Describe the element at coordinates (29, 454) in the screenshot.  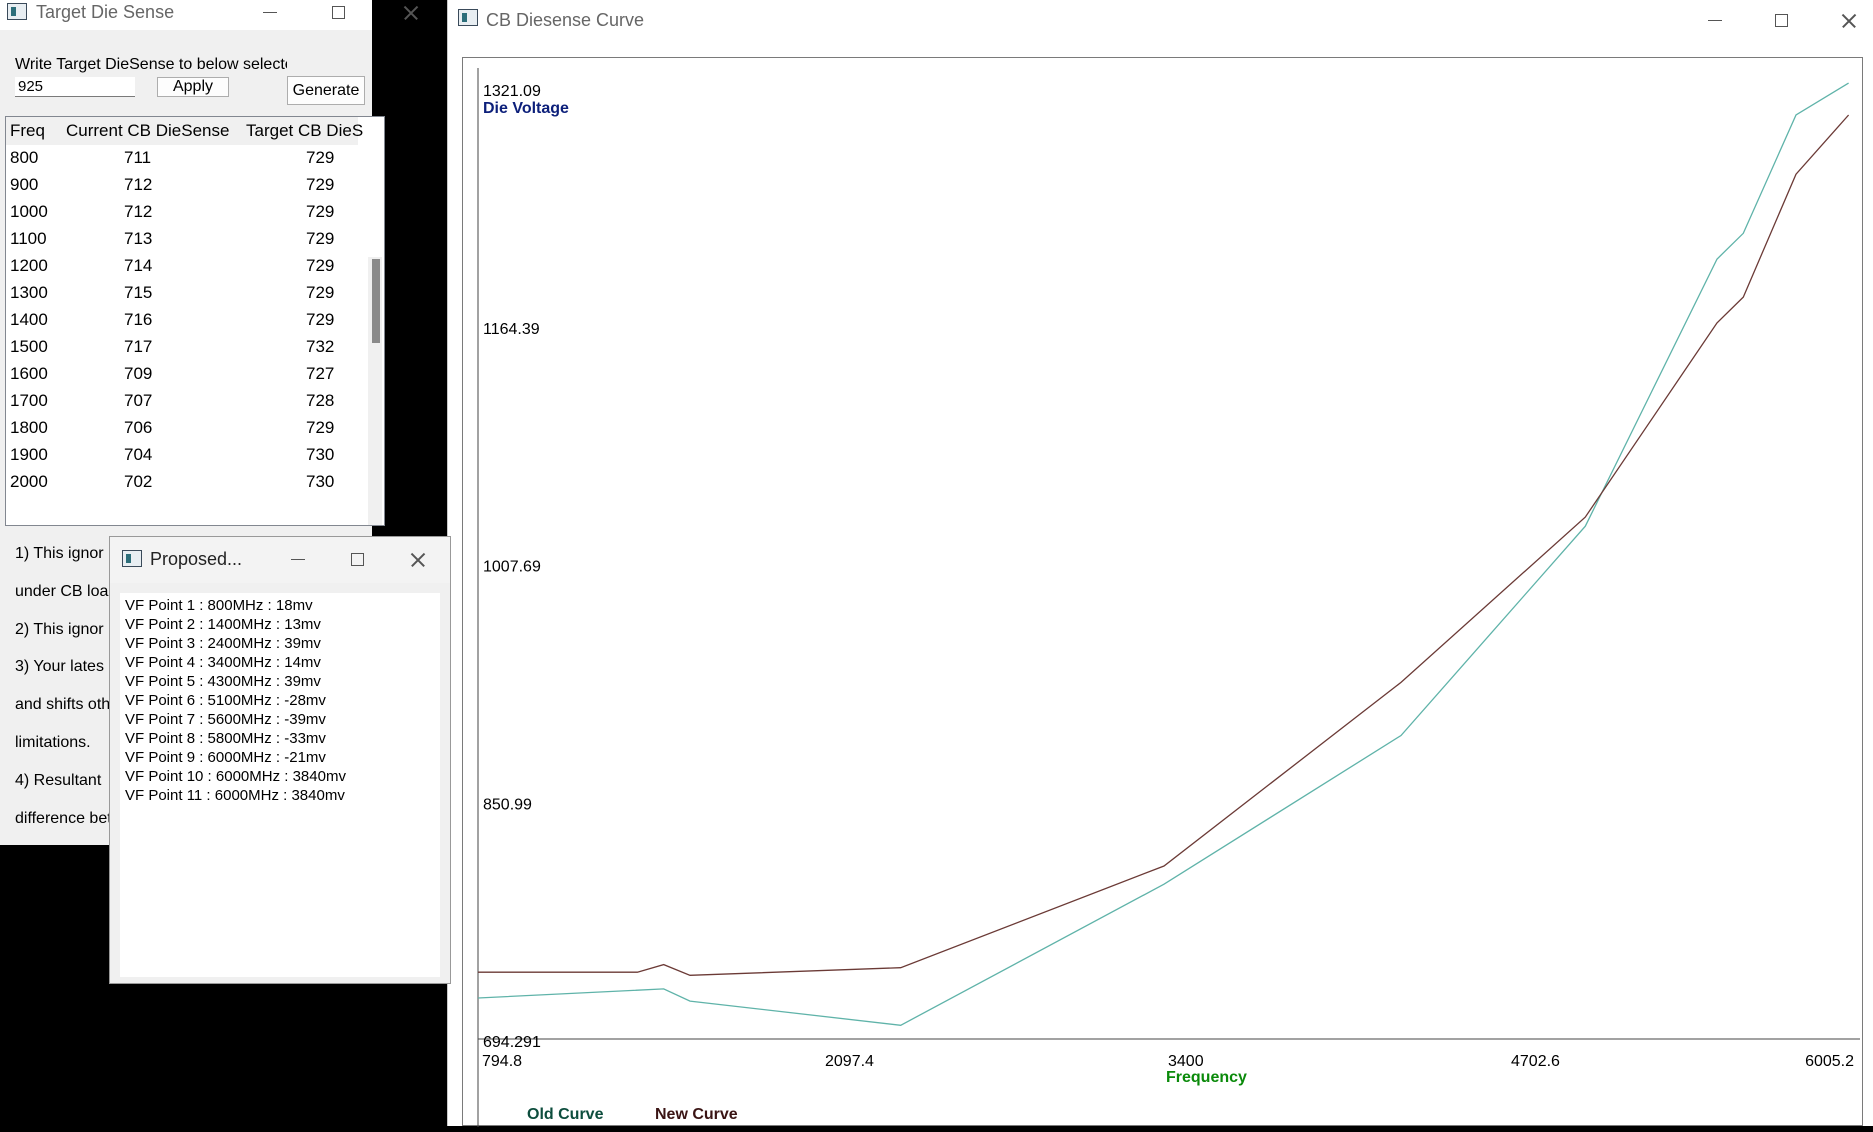
I see `cell-freq: 1900` at that location.